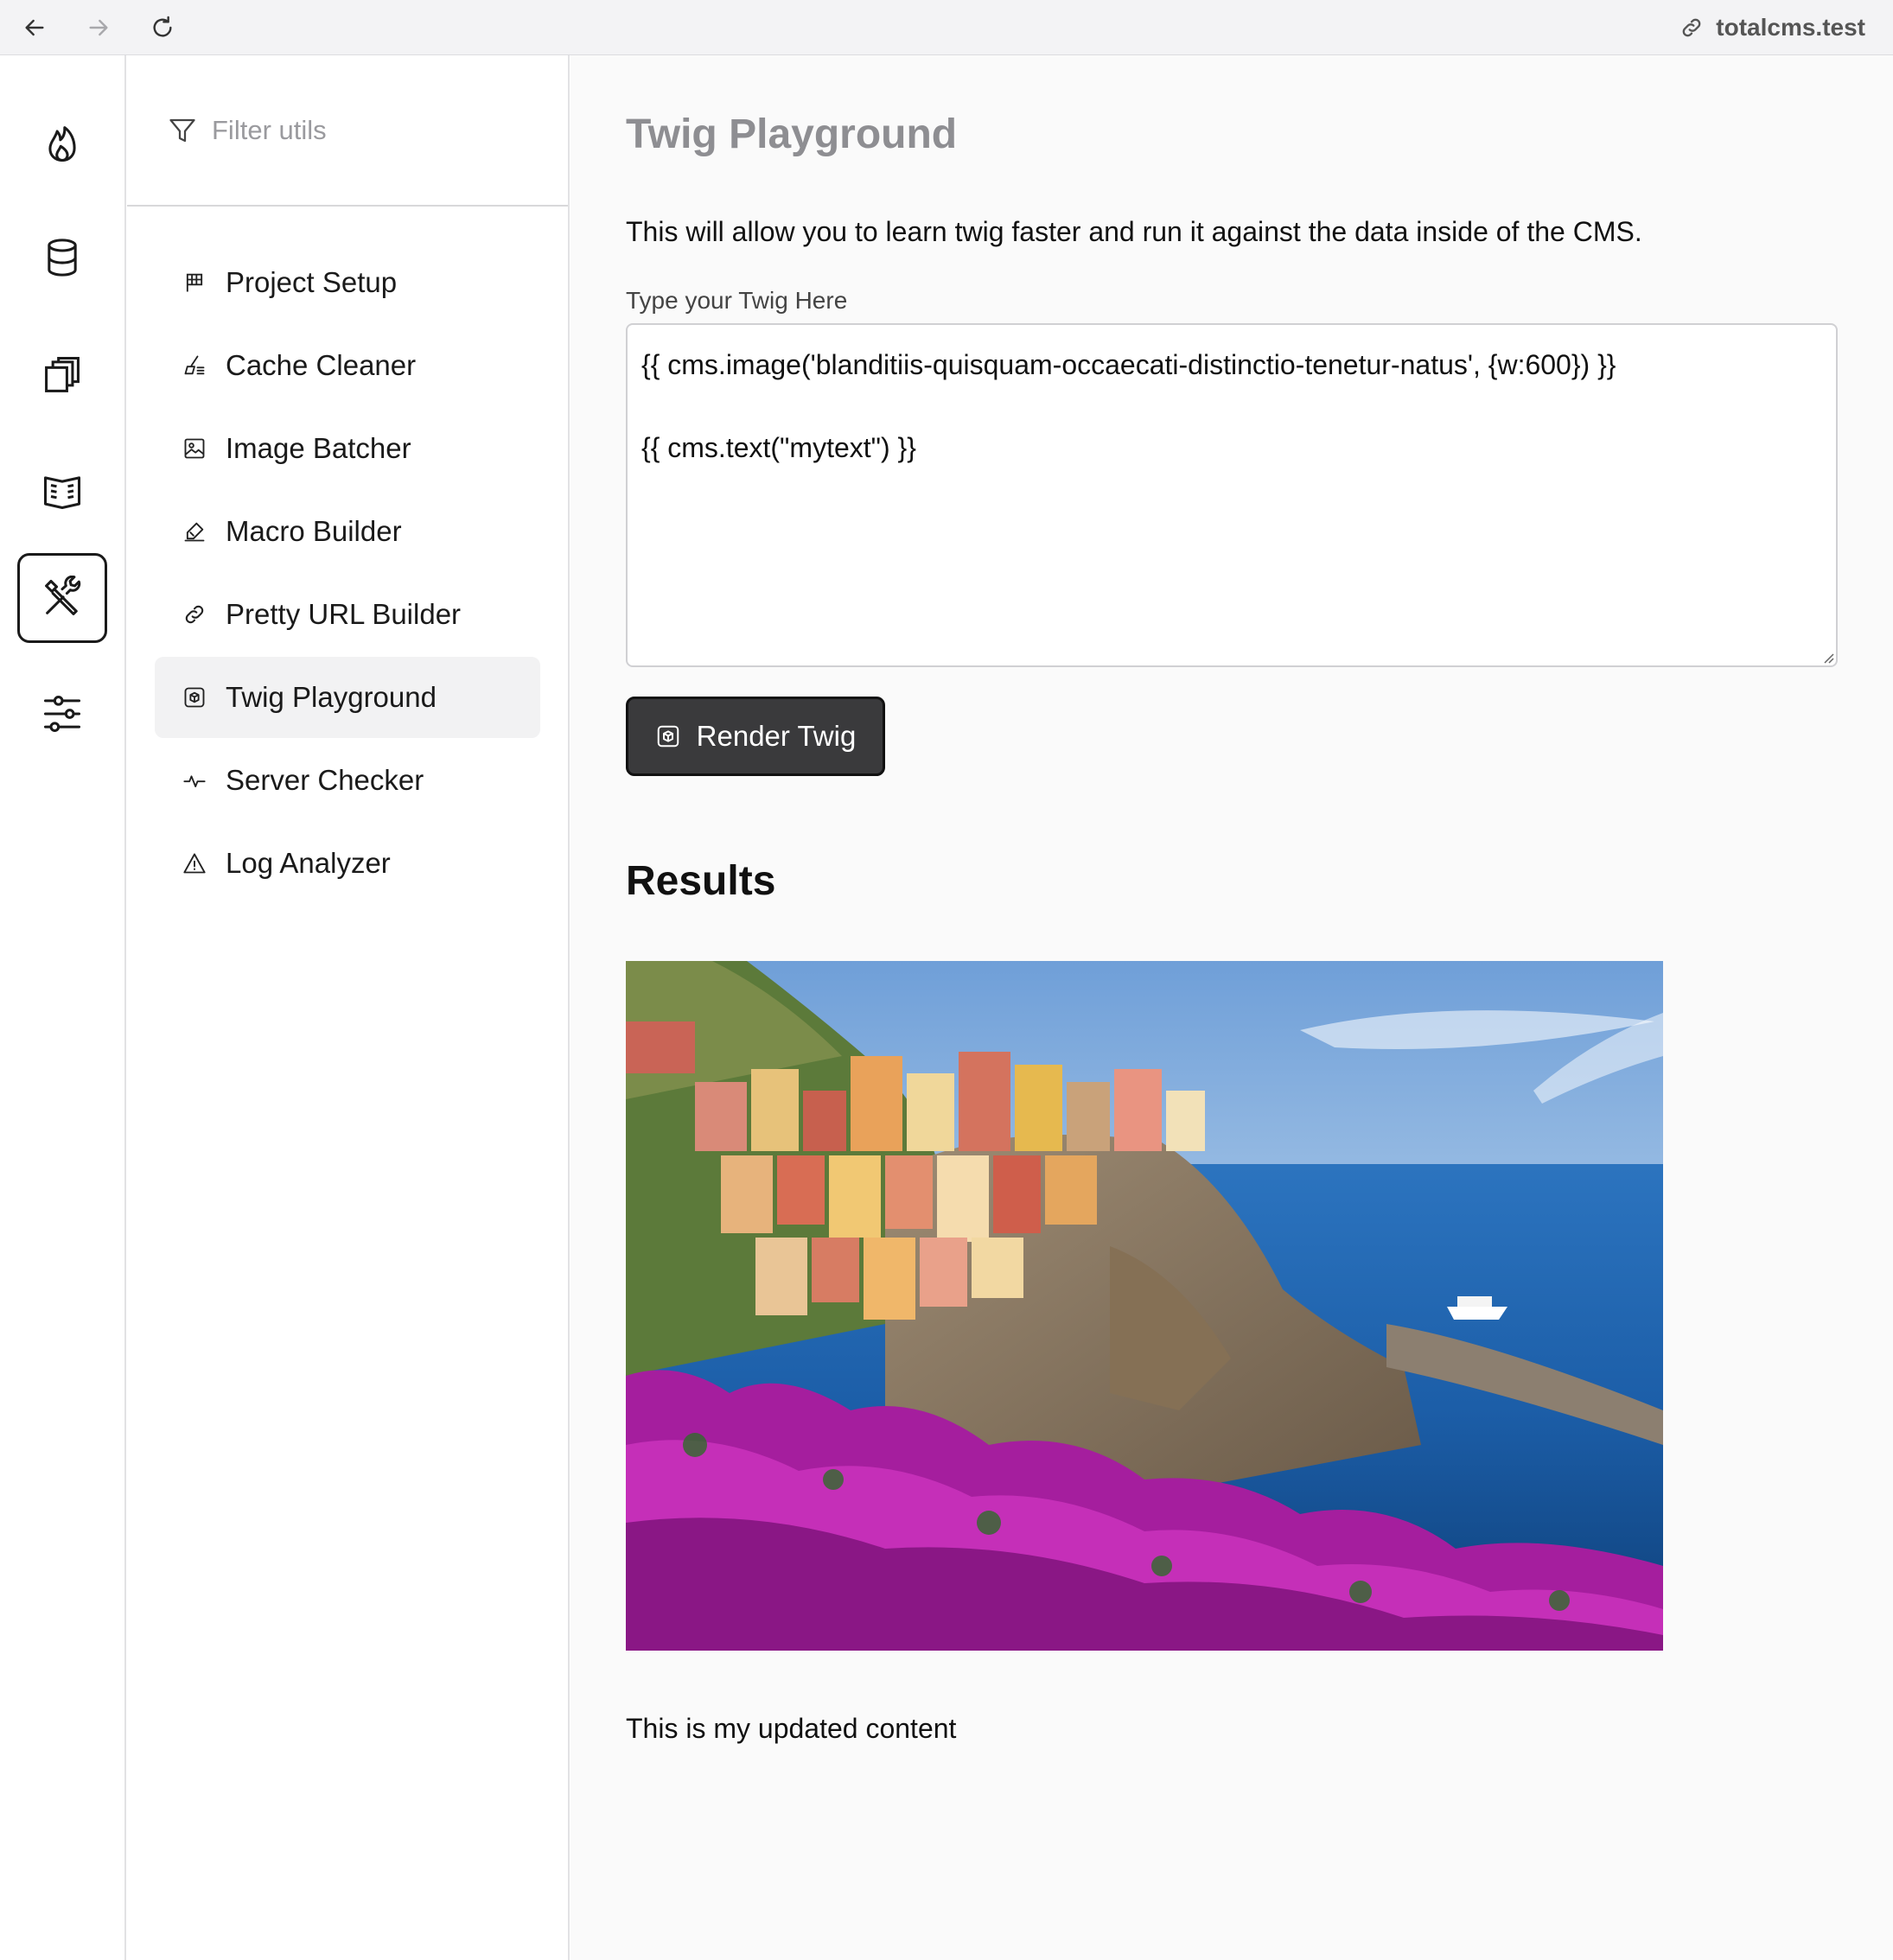 The image size is (1893, 1960). What do you see at coordinates (314, 531) in the screenshot?
I see `util-item-label: Macro Builder` at bounding box center [314, 531].